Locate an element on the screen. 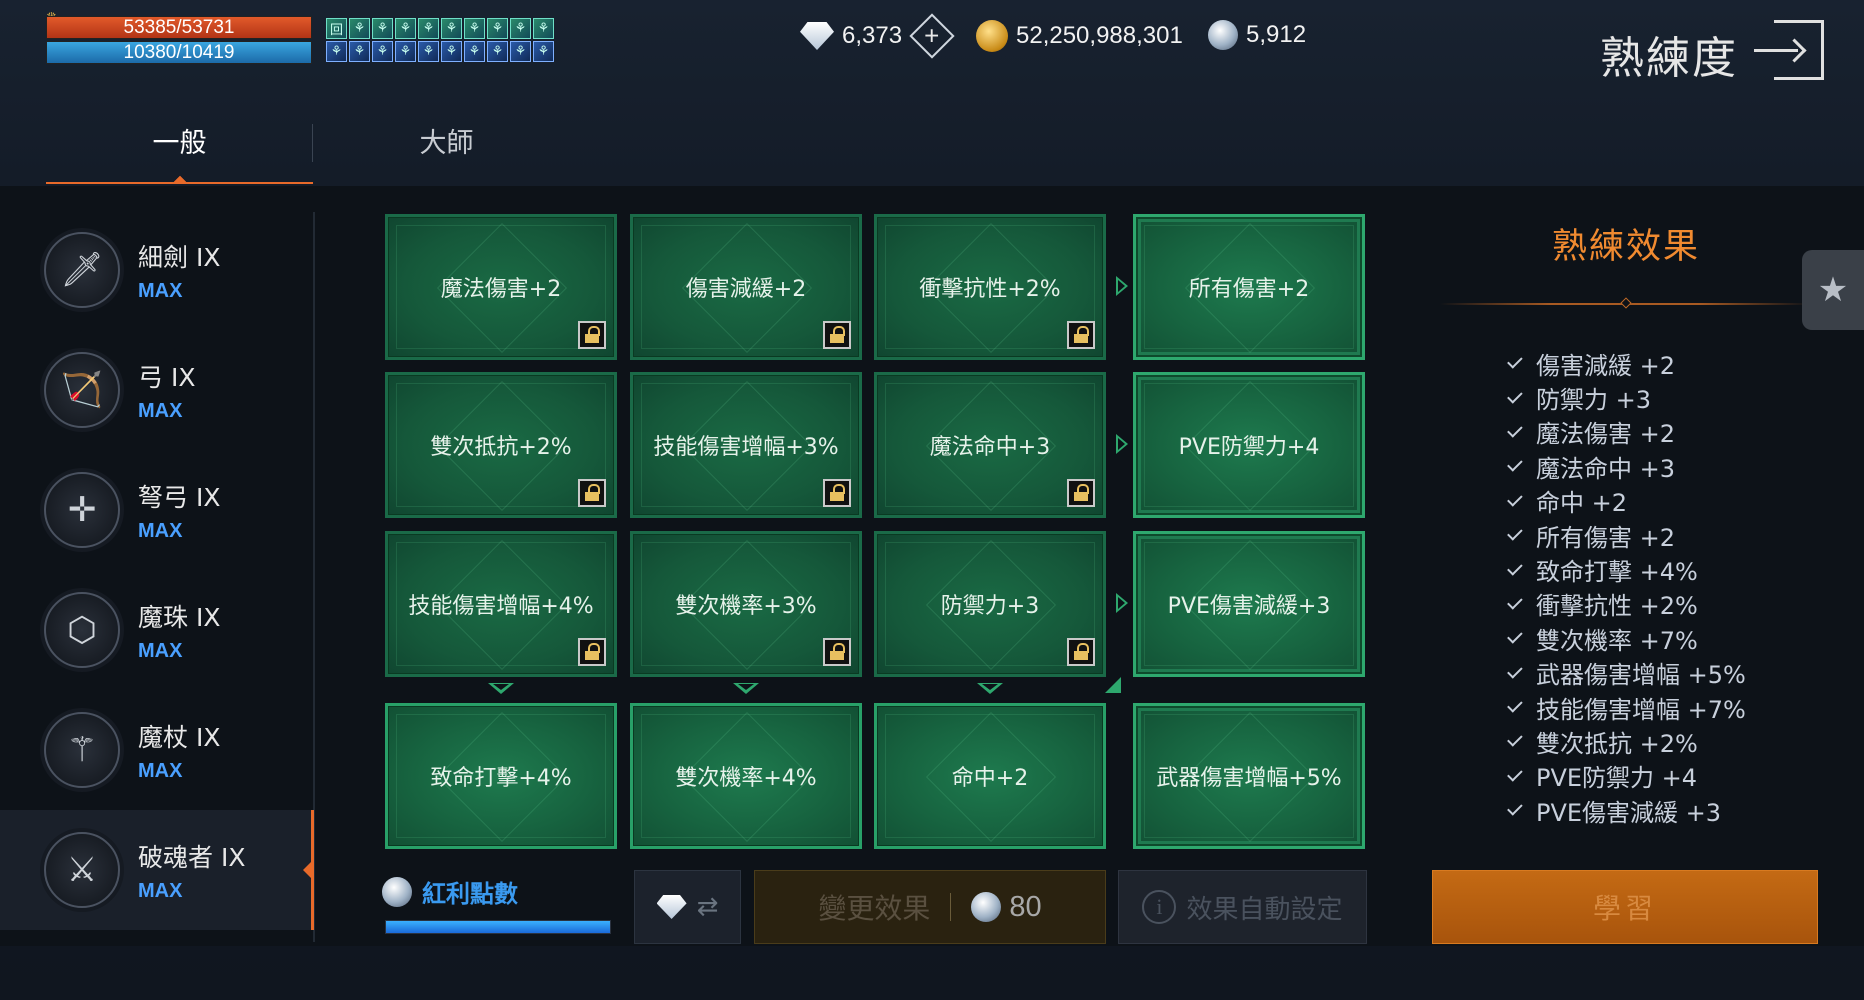  reward-node: PVE傷害減緩+3 is located at coordinates (1249, 604).